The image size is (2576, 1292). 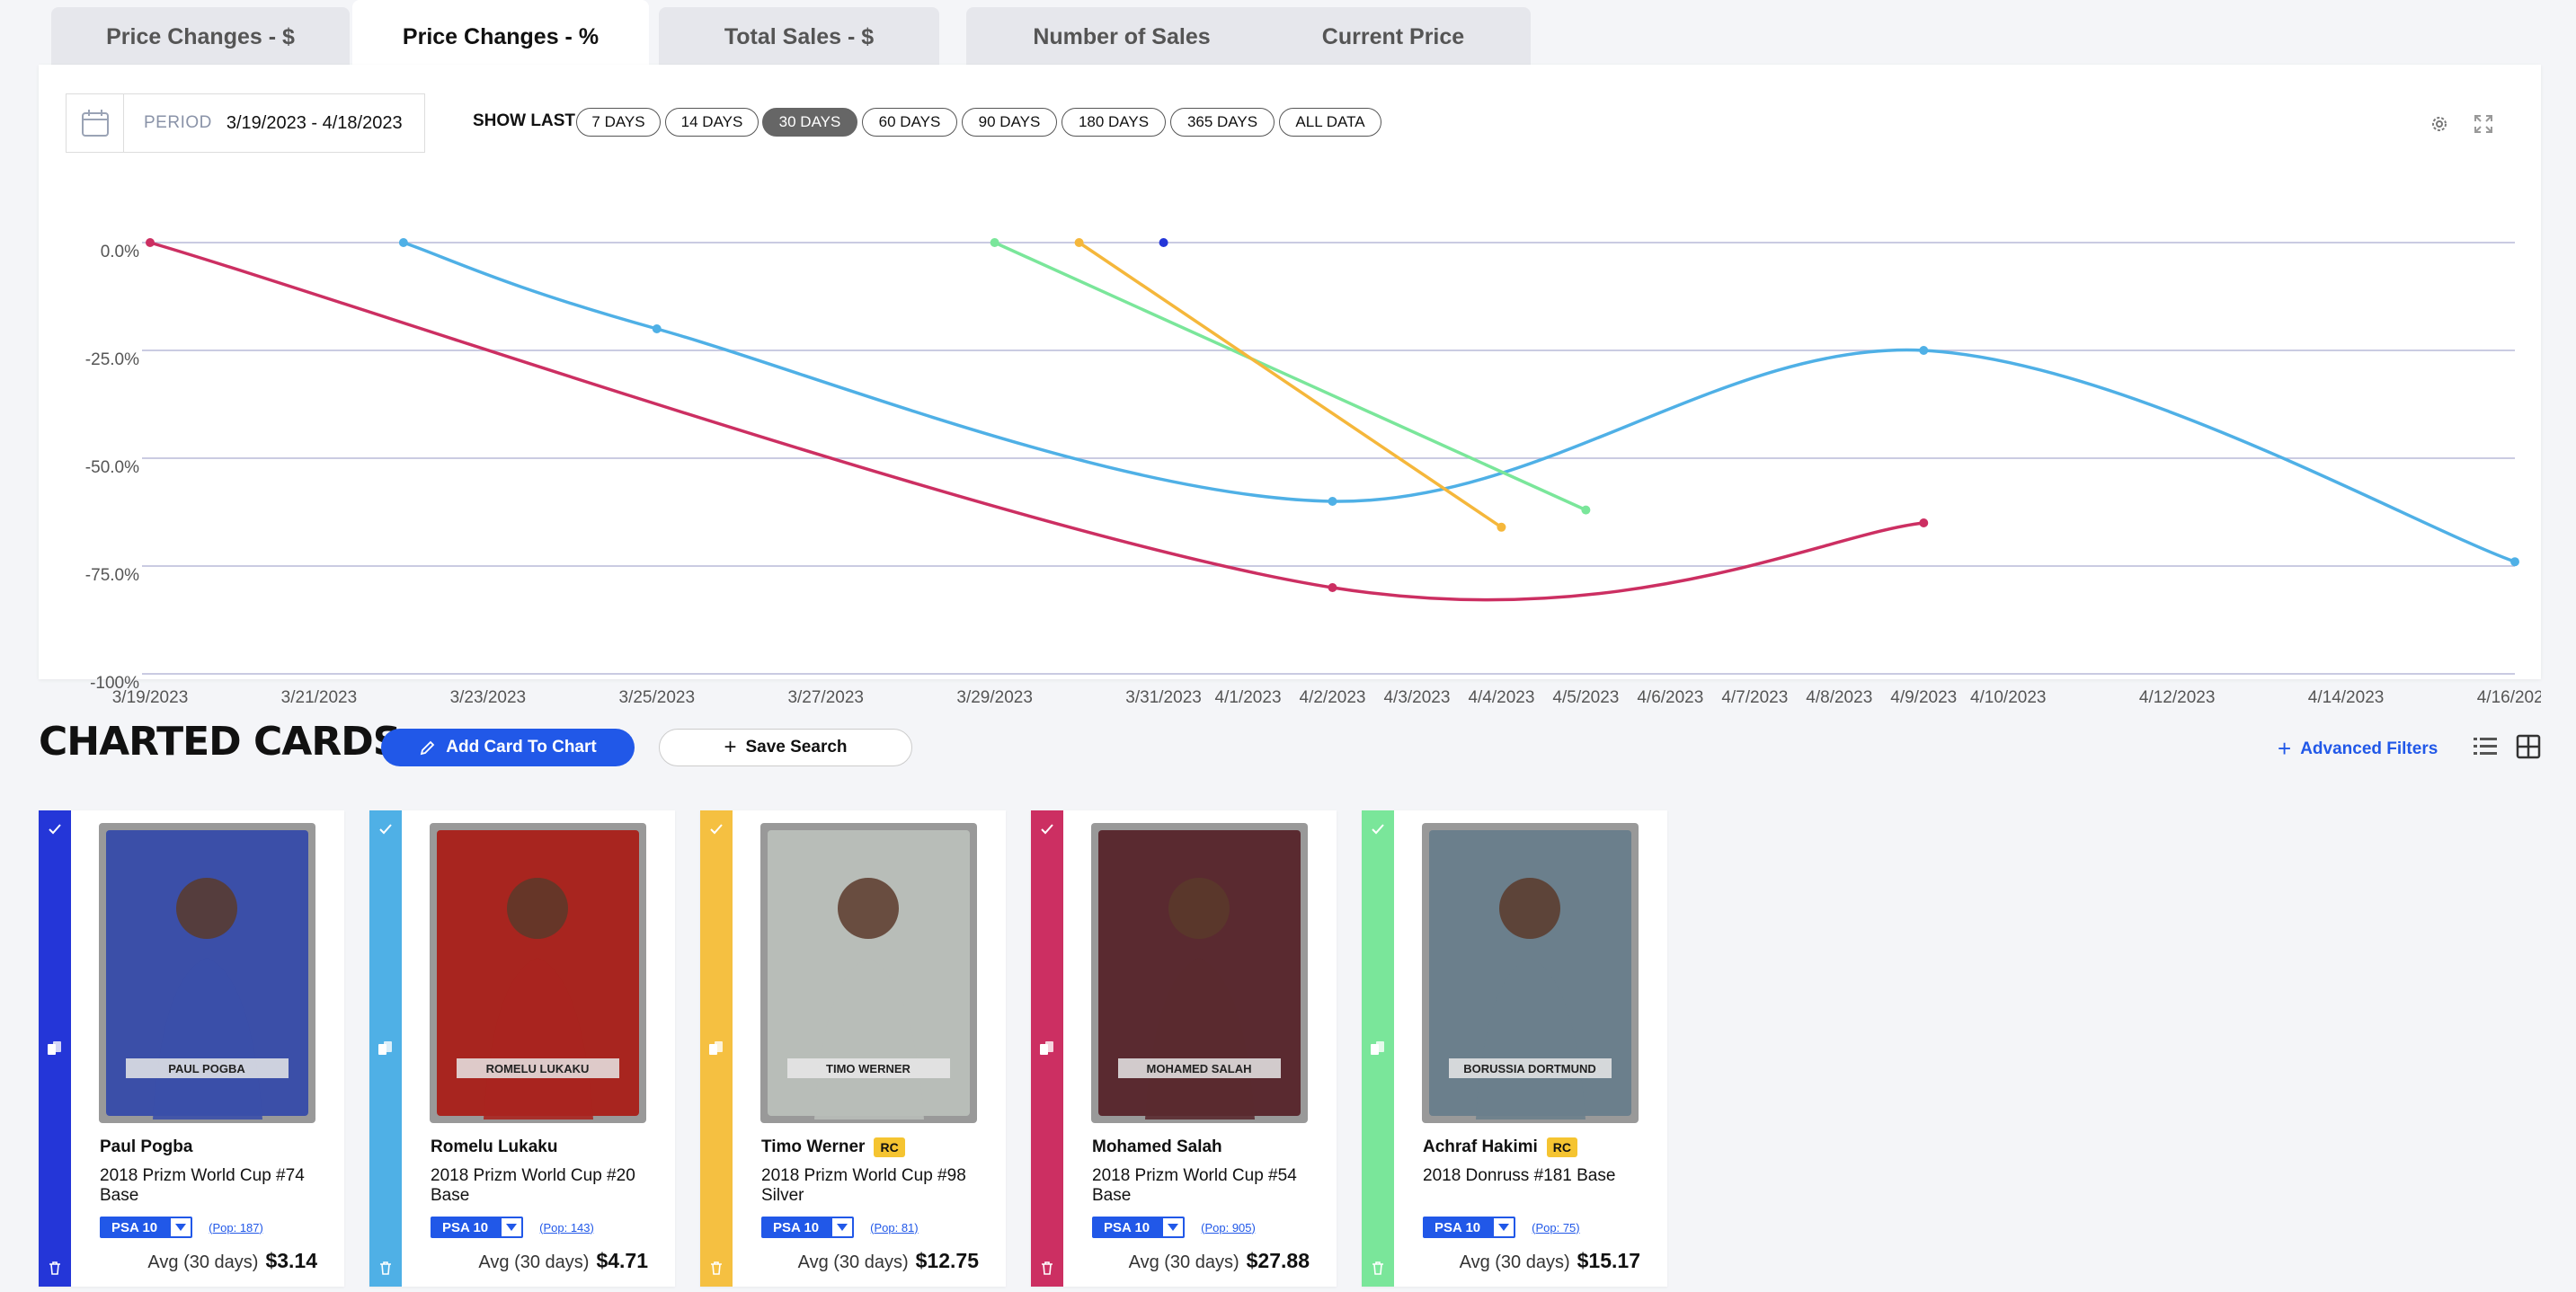 What do you see at coordinates (1330, 122) in the screenshot?
I see `range-all-data: ALL DATA` at bounding box center [1330, 122].